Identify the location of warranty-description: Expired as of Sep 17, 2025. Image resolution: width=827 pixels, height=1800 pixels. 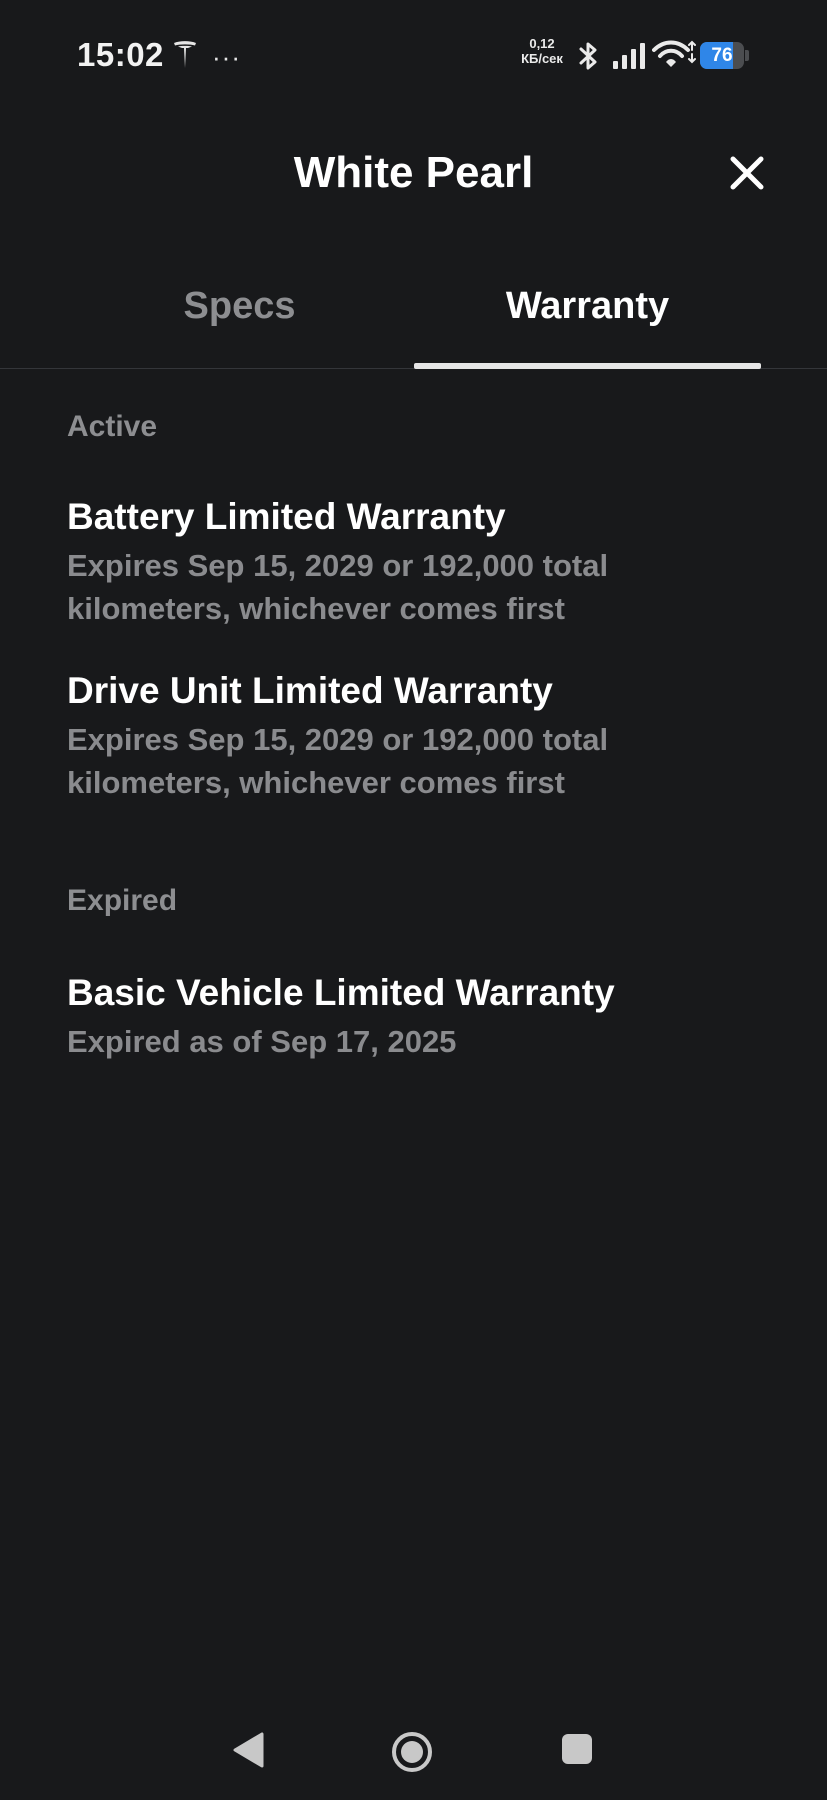
(262, 1041).